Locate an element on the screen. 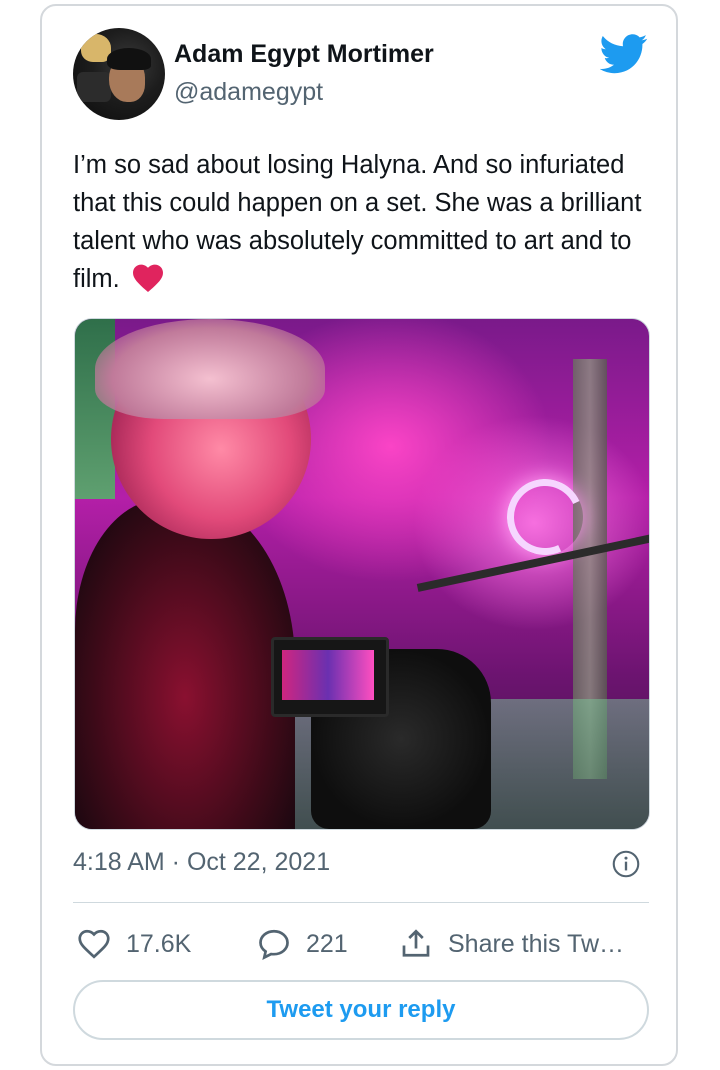  like-button: 17.6K is located at coordinates (133, 944).